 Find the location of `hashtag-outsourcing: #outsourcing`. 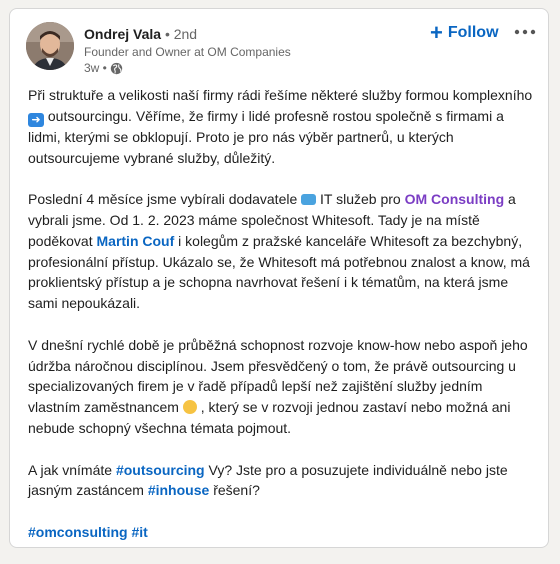

hashtag-outsourcing: #outsourcing is located at coordinates (160, 470).